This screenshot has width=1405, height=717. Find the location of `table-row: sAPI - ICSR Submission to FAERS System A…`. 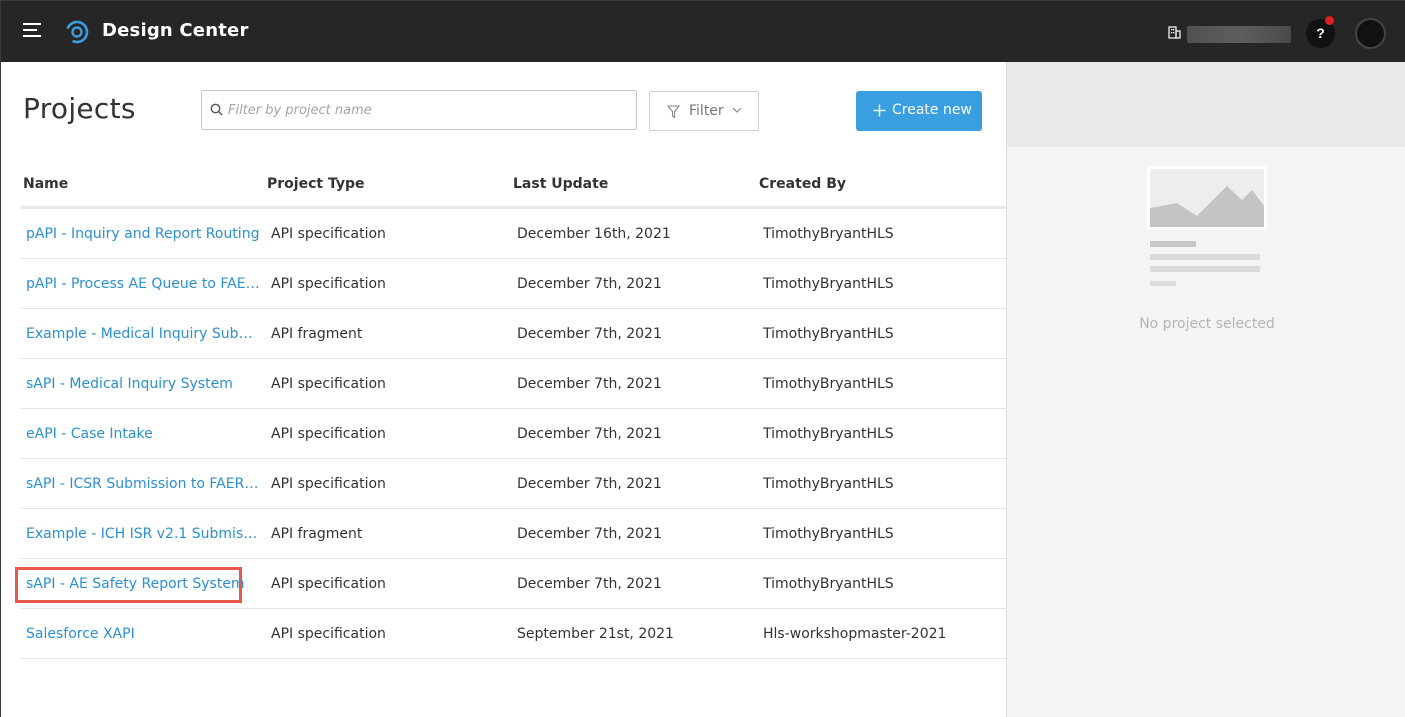

table-row: sAPI - ICSR Submission to FAERS System A… is located at coordinates (513, 484).